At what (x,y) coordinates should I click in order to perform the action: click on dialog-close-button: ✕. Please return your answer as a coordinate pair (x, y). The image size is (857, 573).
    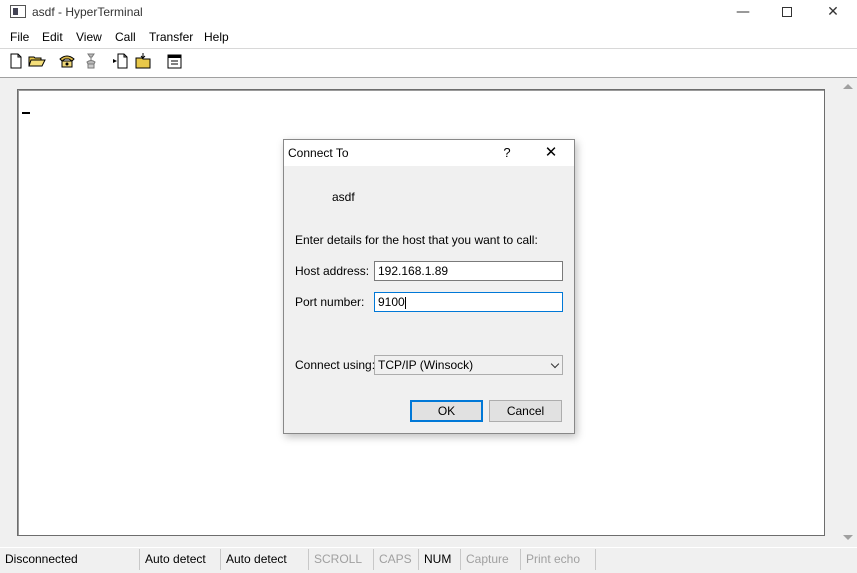
    Looking at the image, I should click on (551, 153).